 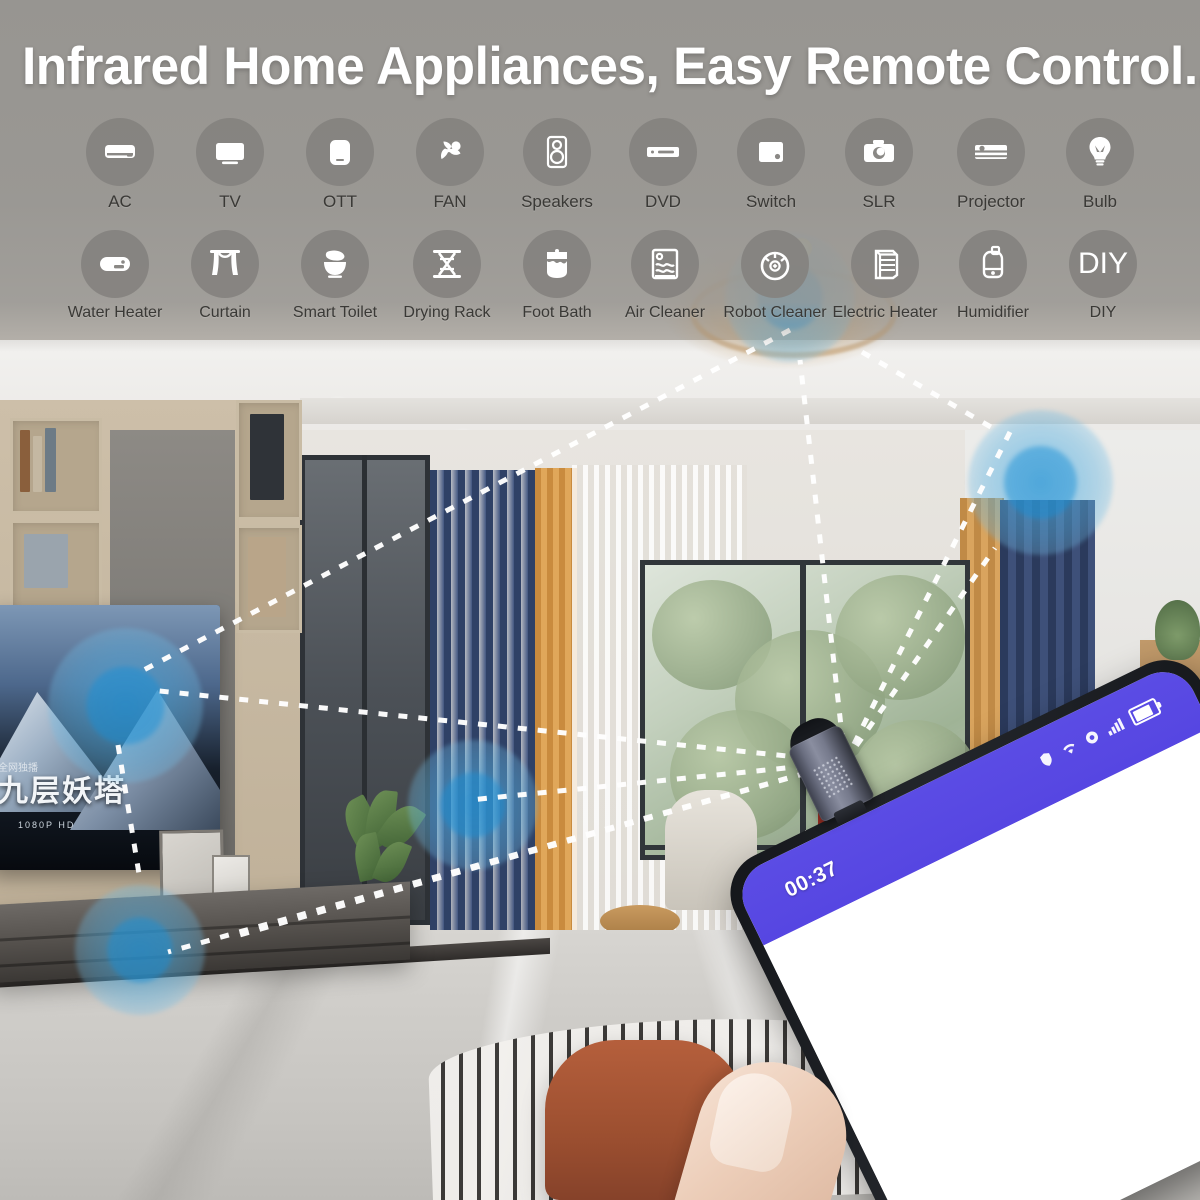 I want to click on wifi-icon, so click(x=1069, y=748).